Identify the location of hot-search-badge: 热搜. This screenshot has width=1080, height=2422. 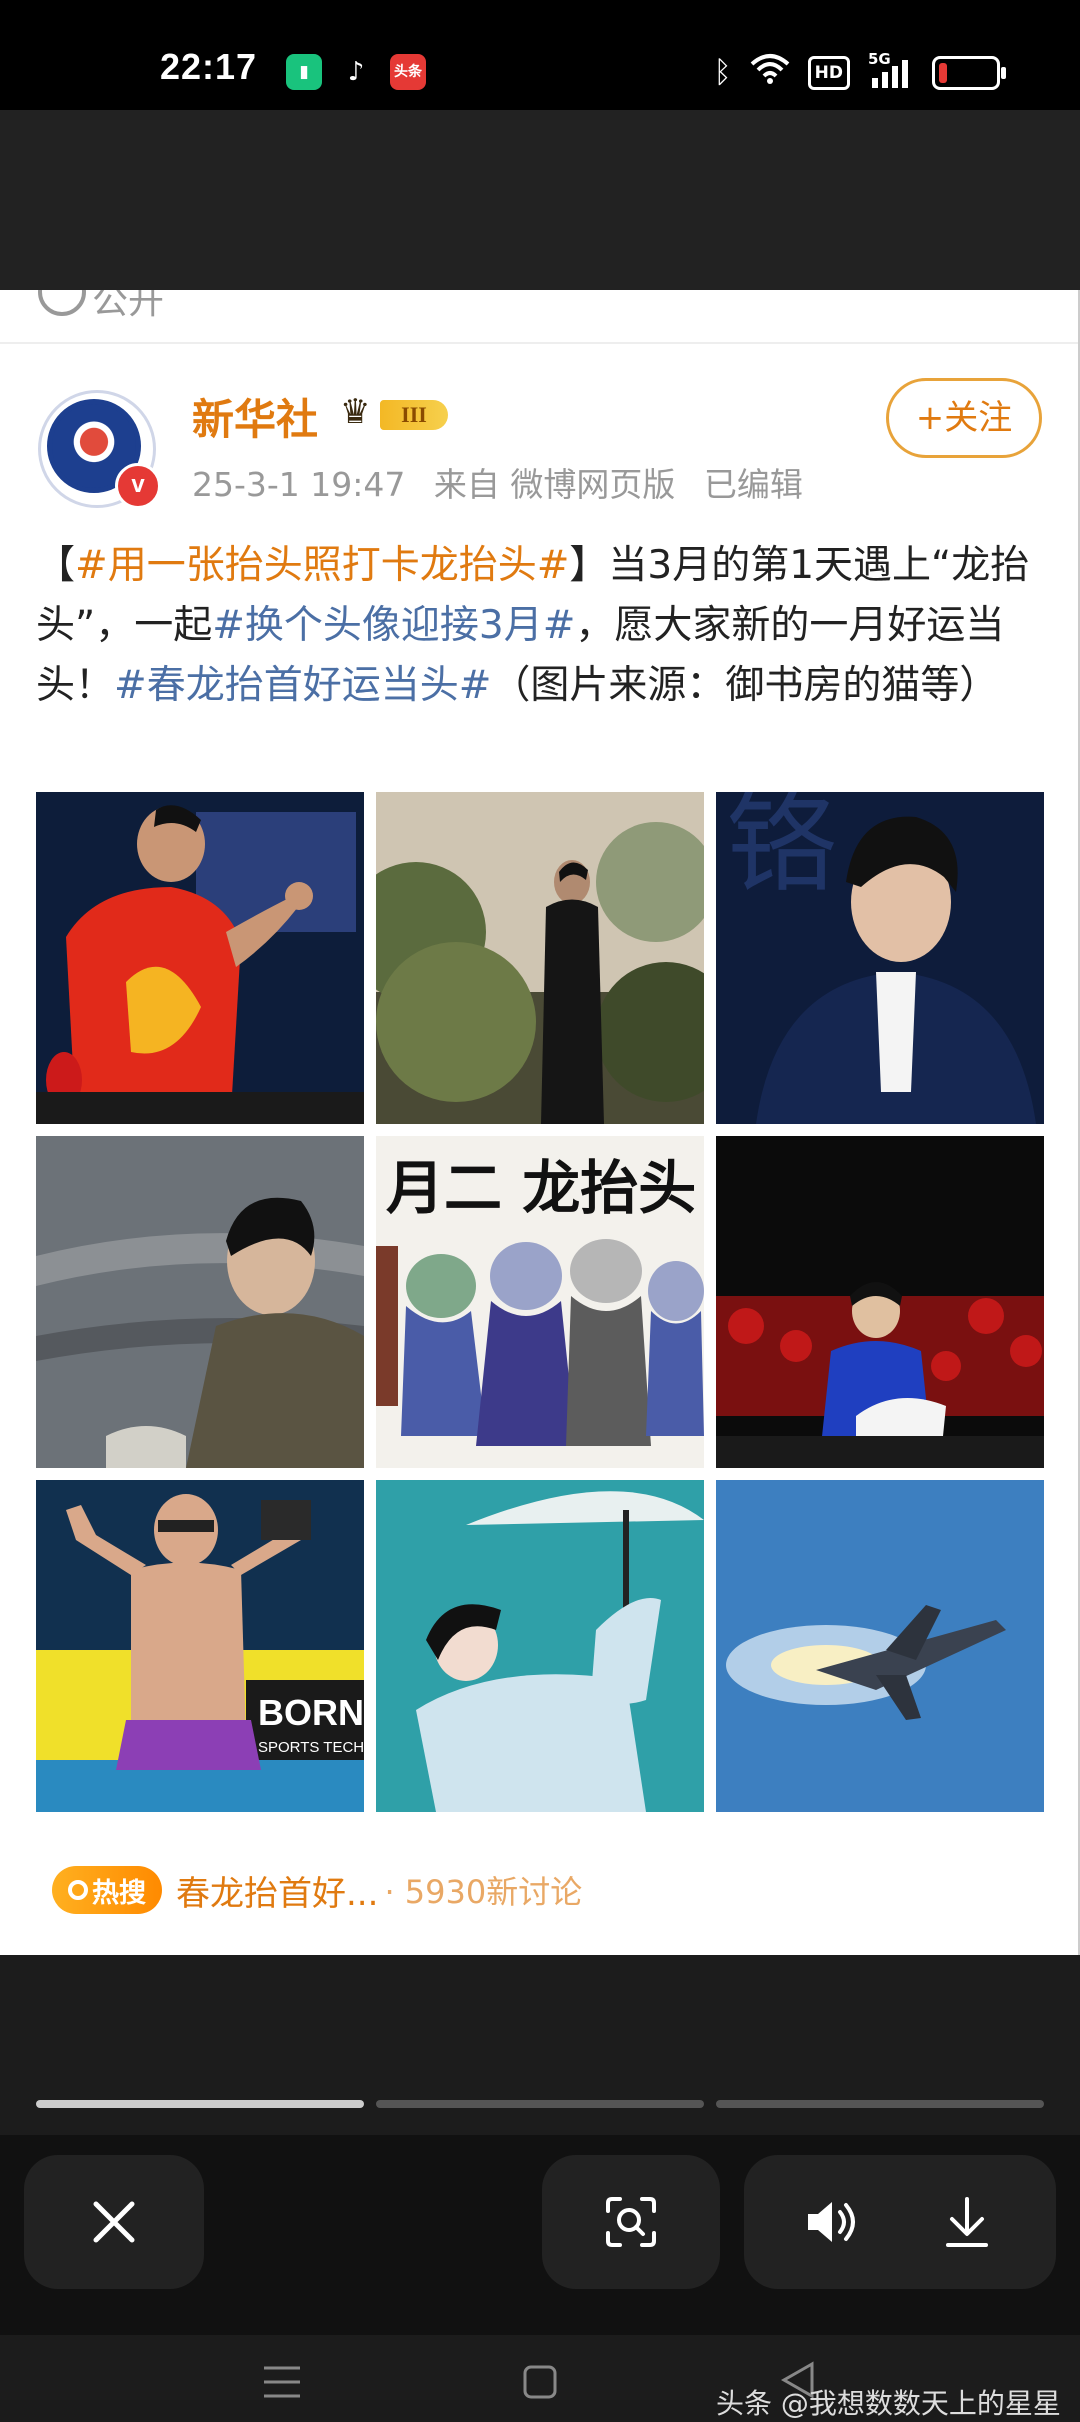
(107, 1890).